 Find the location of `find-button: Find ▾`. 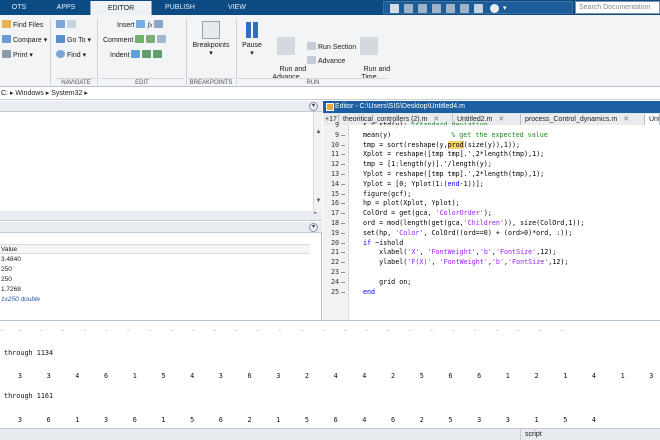

find-button: Find ▾ is located at coordinates (71, 55).